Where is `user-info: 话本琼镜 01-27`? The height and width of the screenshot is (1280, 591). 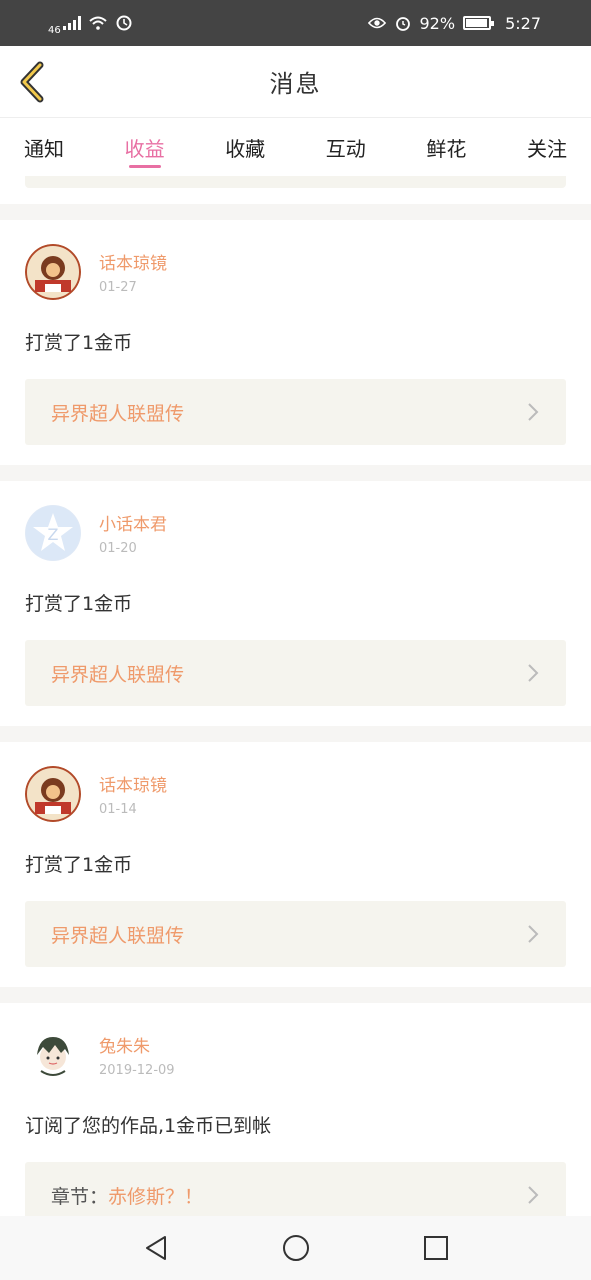
user-info: 话本琼镜 01-27 is located at coordinates (133, 272).